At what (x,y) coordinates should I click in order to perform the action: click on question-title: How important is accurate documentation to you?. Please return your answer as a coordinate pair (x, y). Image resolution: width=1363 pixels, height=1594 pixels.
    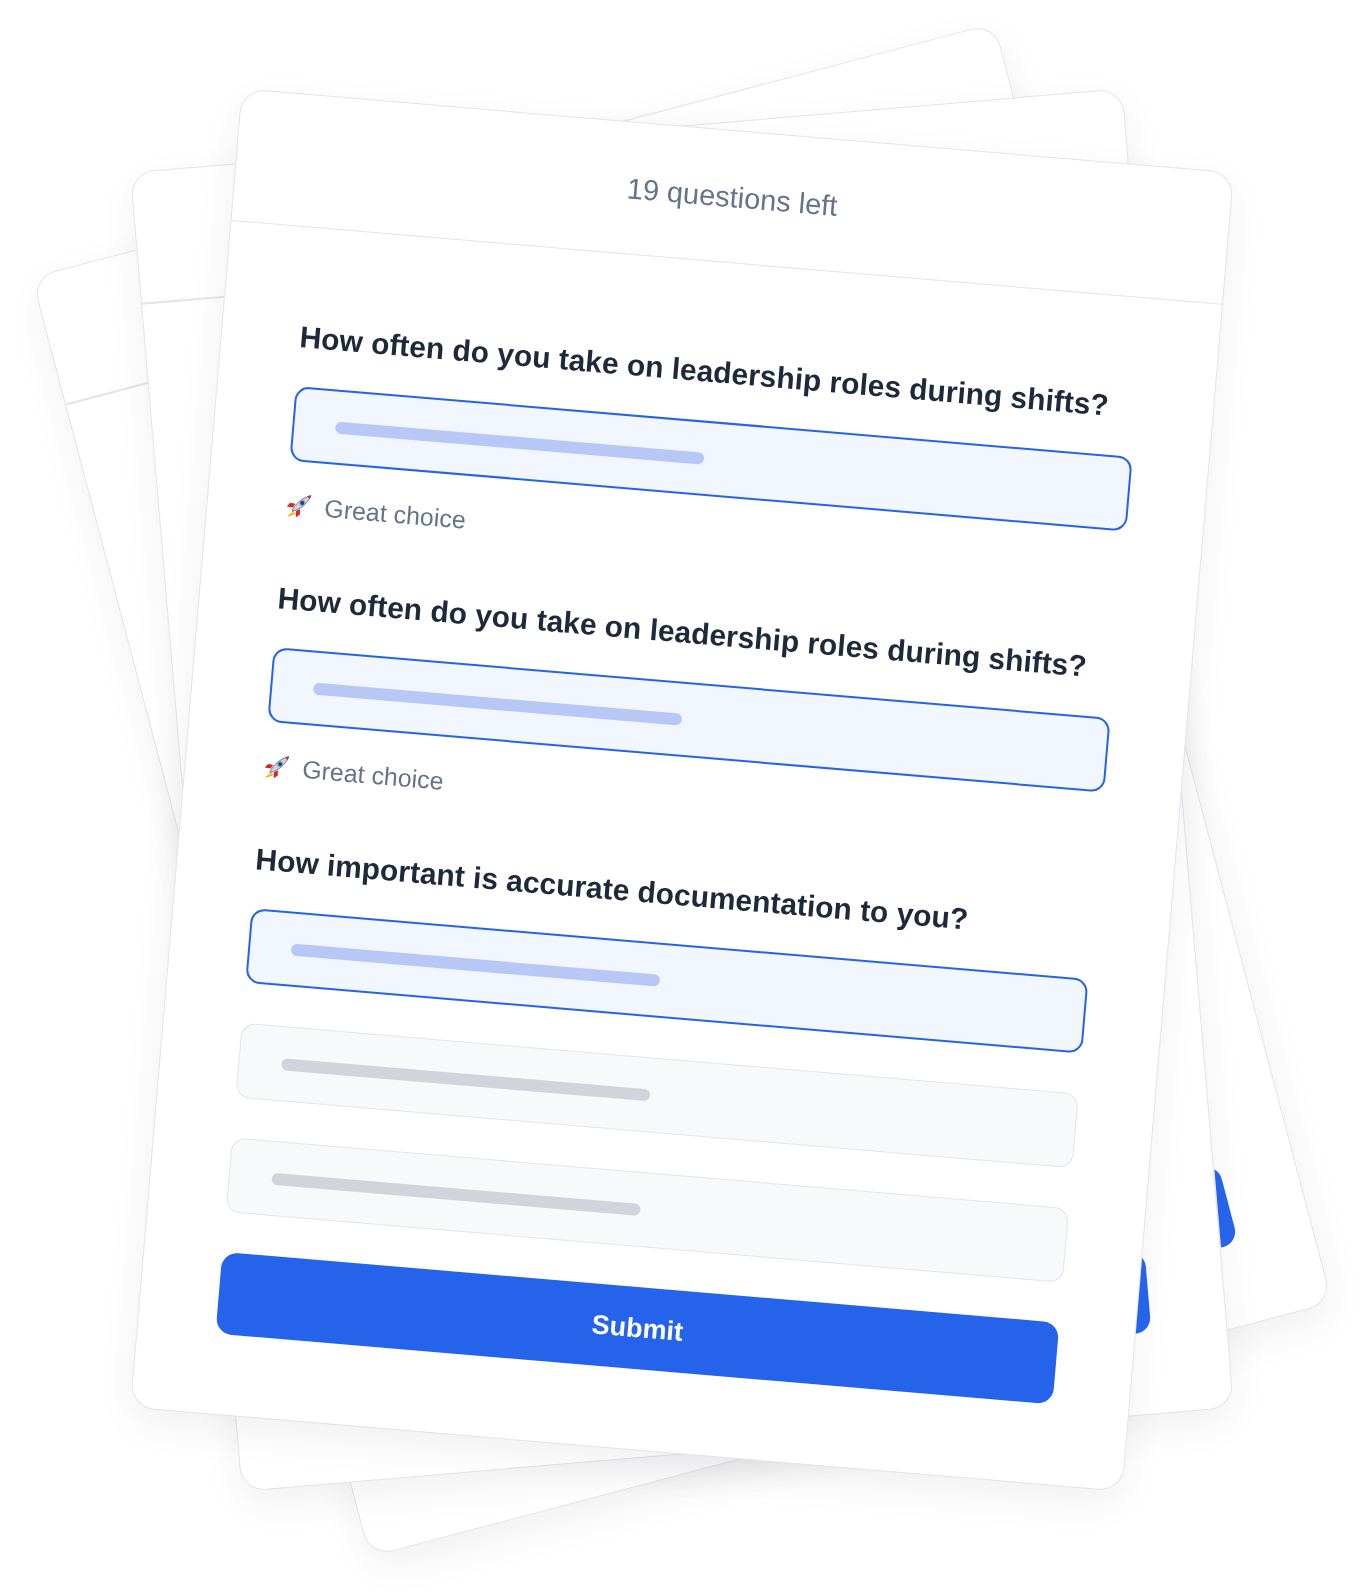
    Looking at the image, I should click on (612, 889).